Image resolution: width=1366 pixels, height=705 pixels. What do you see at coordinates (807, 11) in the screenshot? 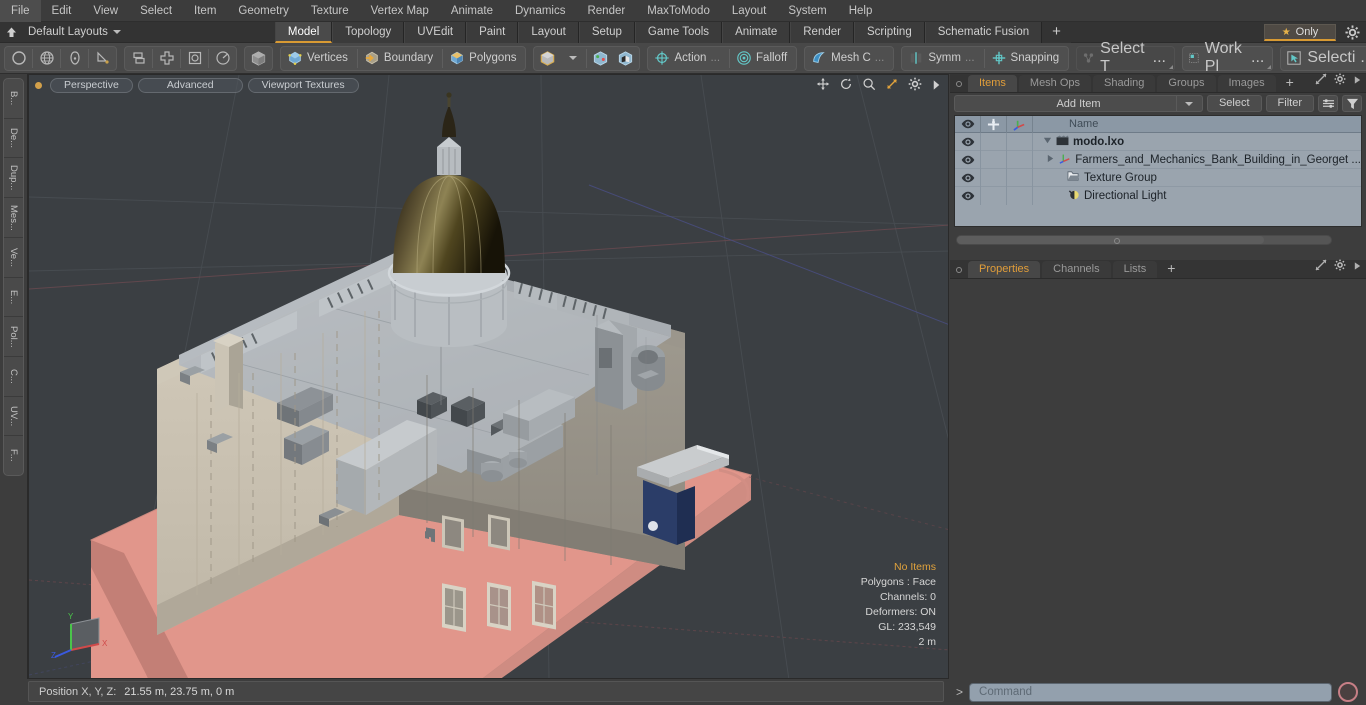
I see `menu-item-system: System` at bounding box center [807, 11].